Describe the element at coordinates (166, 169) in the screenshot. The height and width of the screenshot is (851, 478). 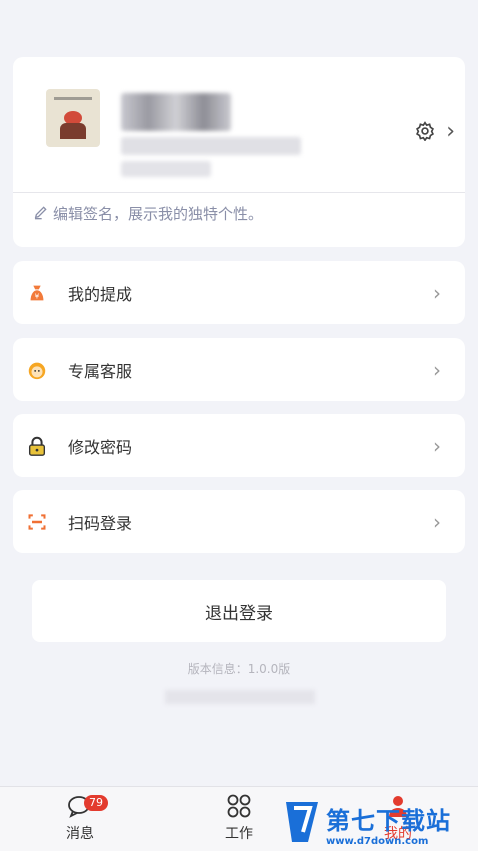
I see `user-id-redacted` at that location.